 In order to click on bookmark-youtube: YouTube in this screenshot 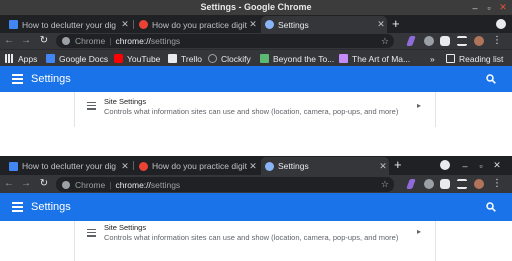, I will do `click(137, 58)`.